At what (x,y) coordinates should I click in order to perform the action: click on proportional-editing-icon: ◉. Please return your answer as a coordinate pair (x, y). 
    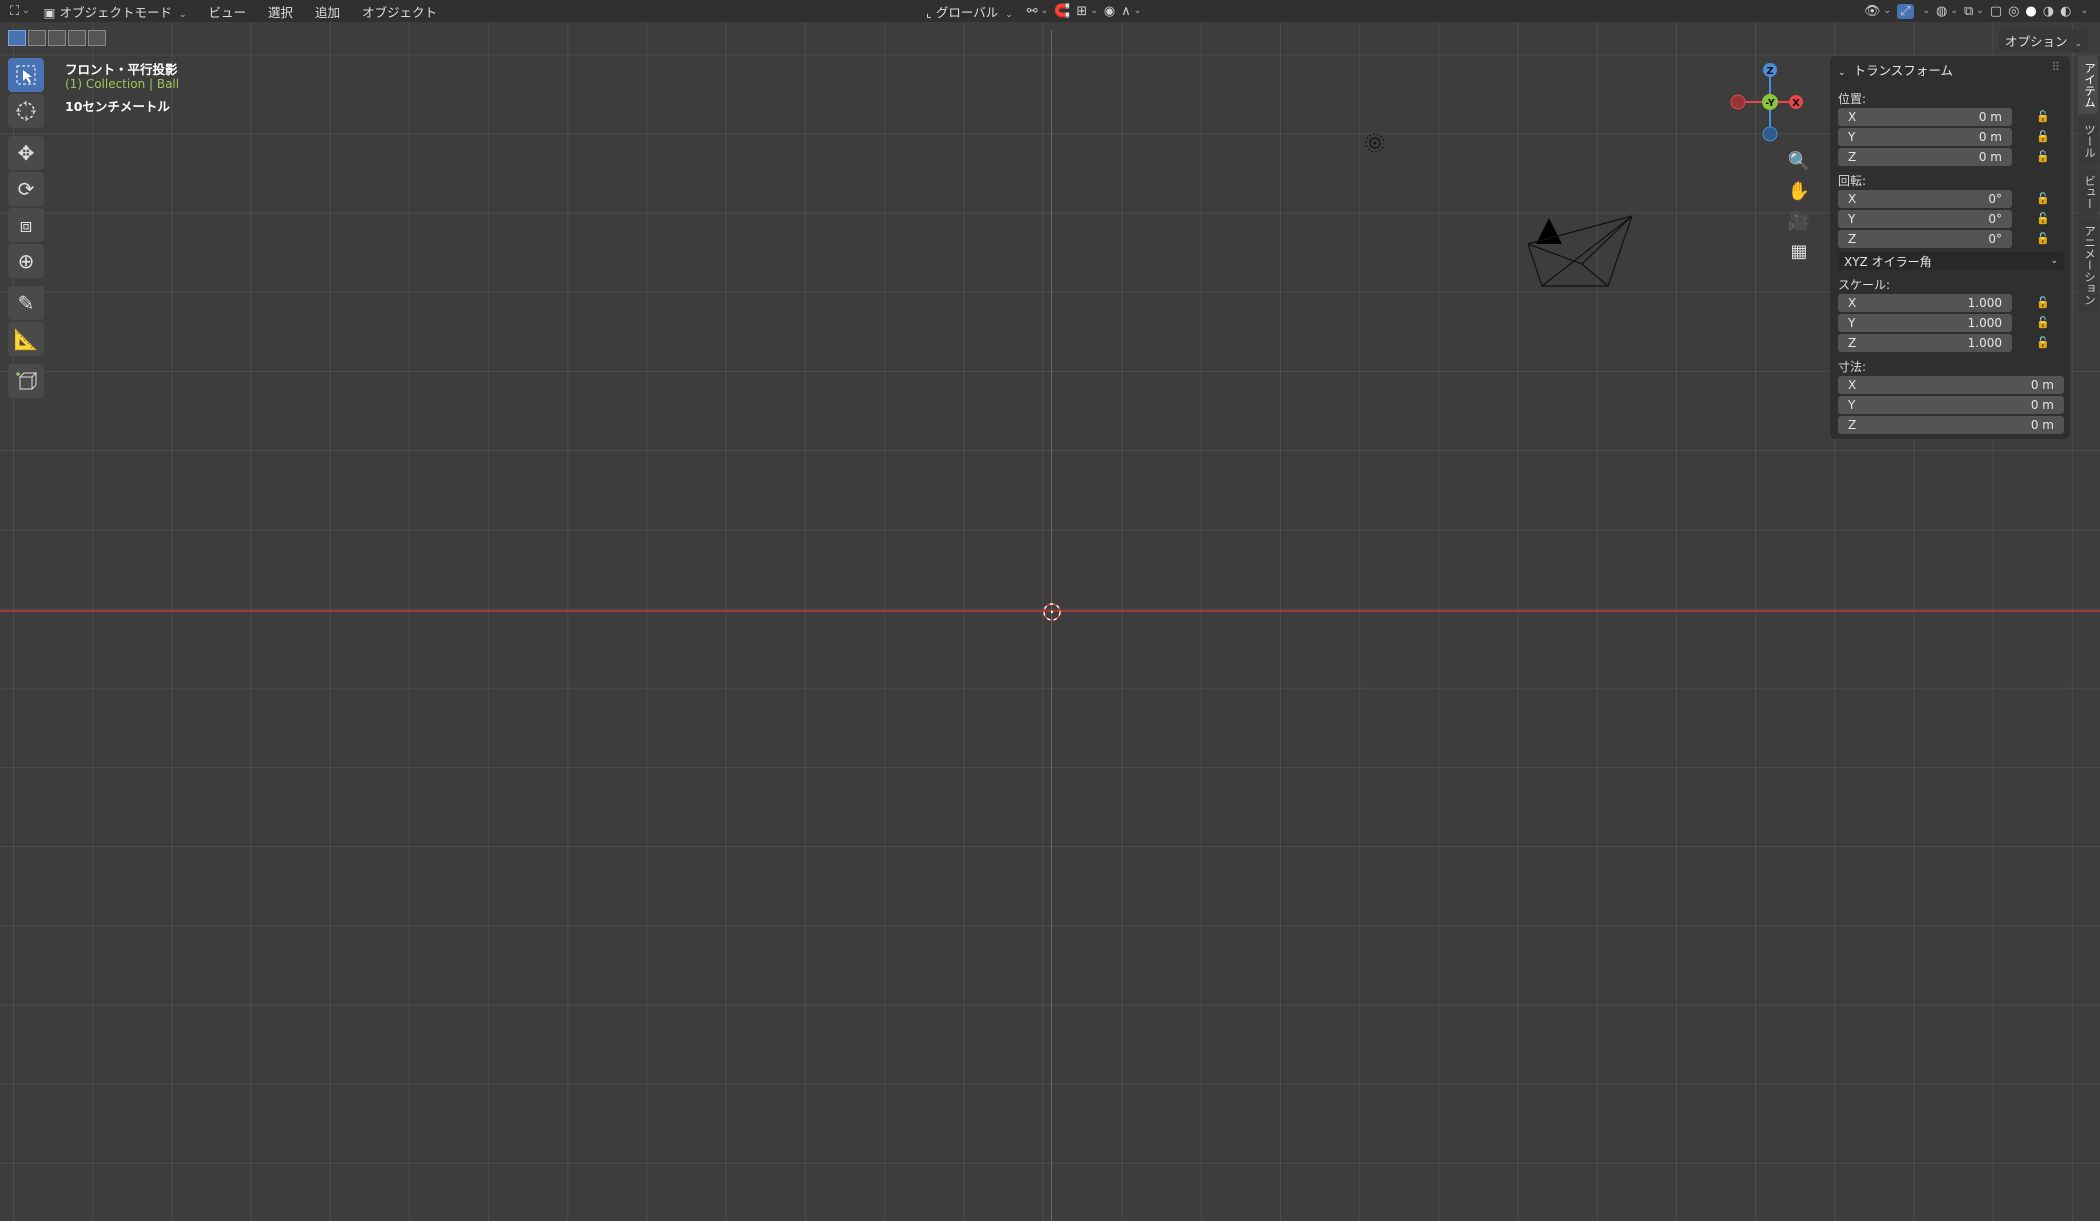
    Looking at the image, I should click on (1109, 11).